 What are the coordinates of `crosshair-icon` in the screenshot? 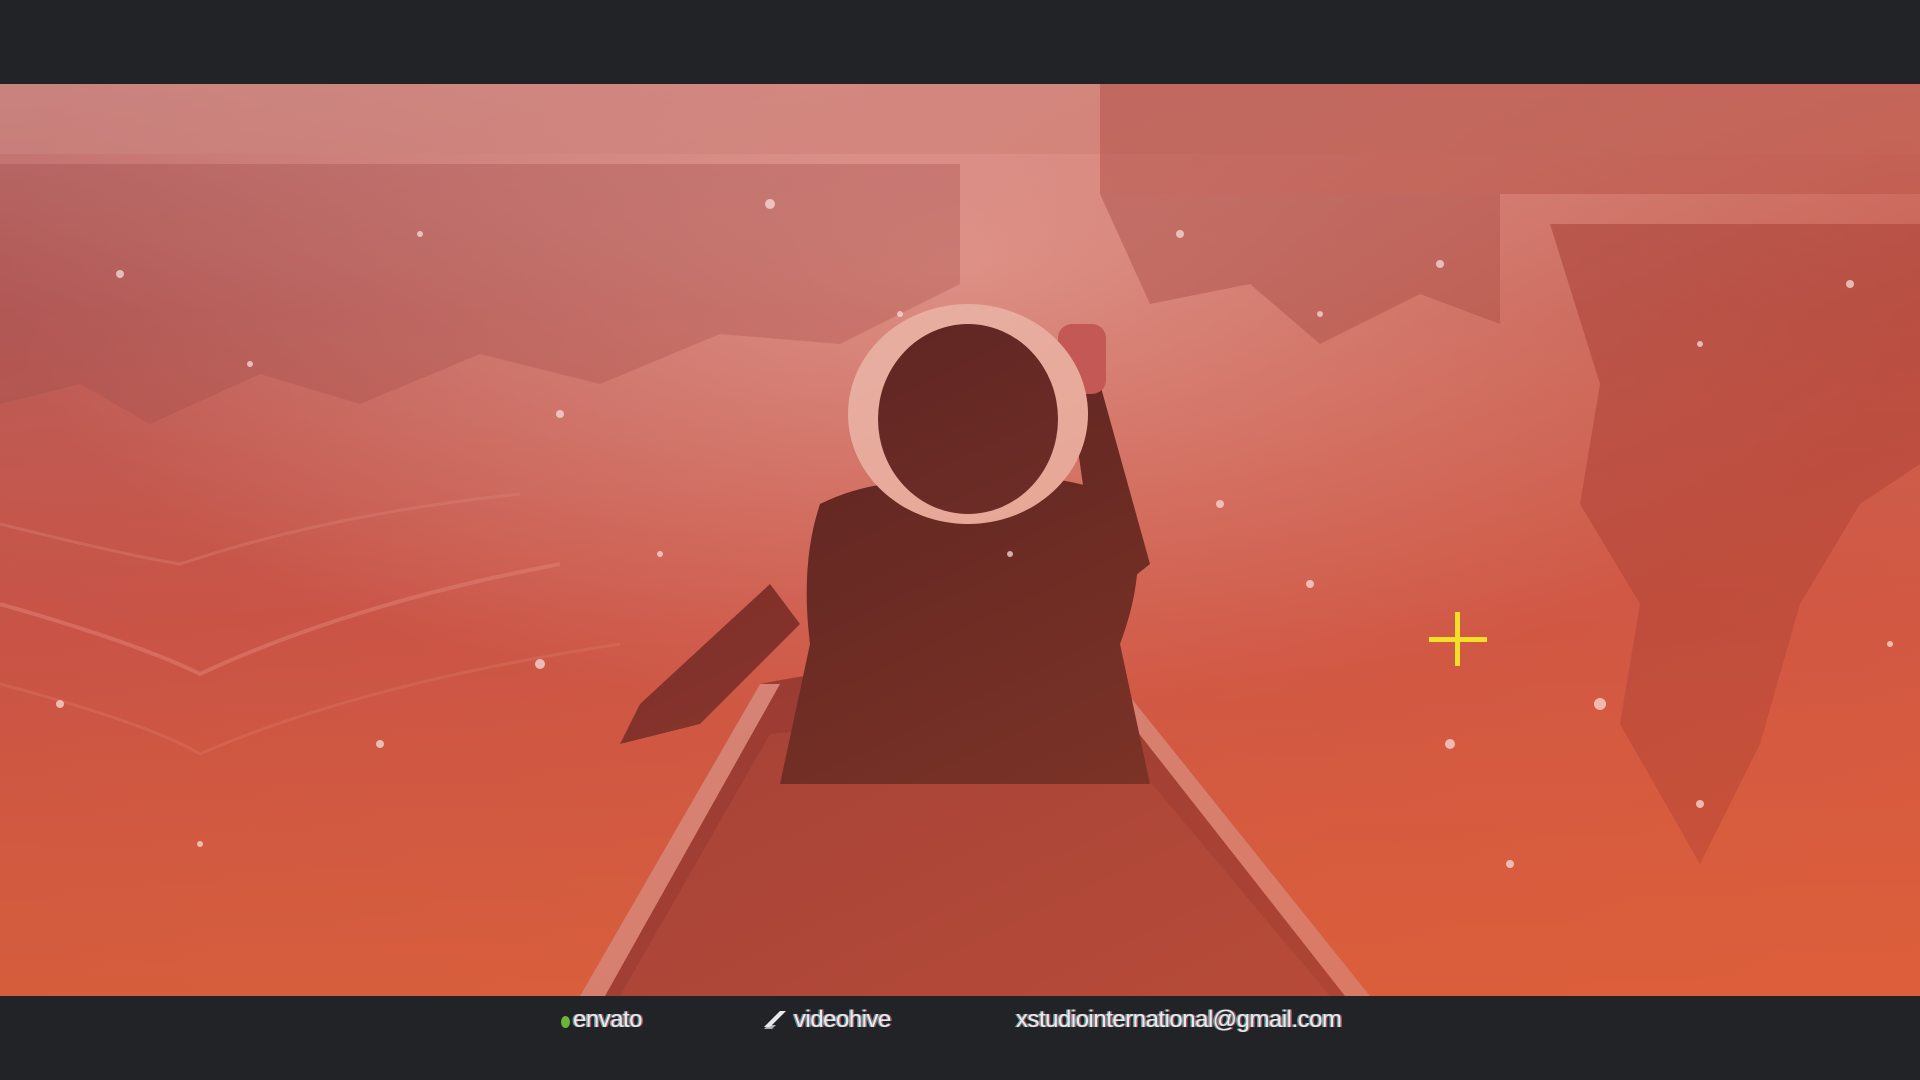 It's located at (1458, 639).